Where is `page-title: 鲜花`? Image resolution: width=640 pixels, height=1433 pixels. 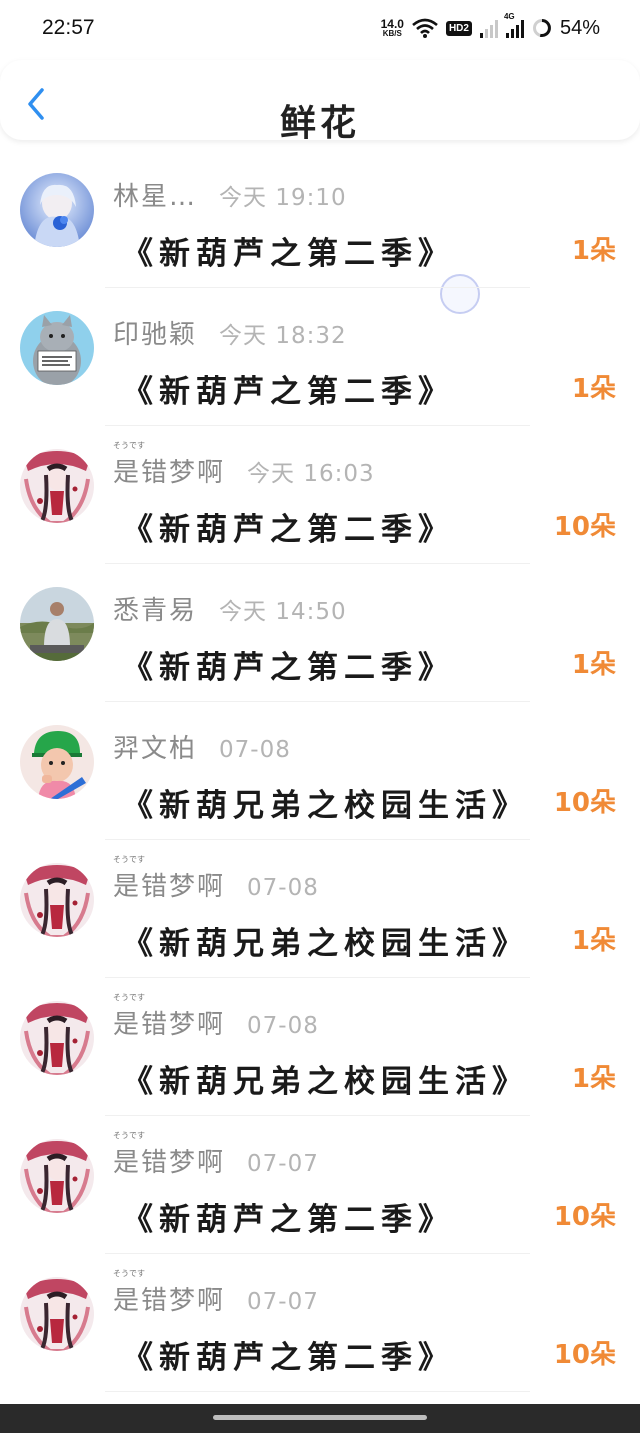
page-title: 鲜花 is located at coordinates (319, 121).